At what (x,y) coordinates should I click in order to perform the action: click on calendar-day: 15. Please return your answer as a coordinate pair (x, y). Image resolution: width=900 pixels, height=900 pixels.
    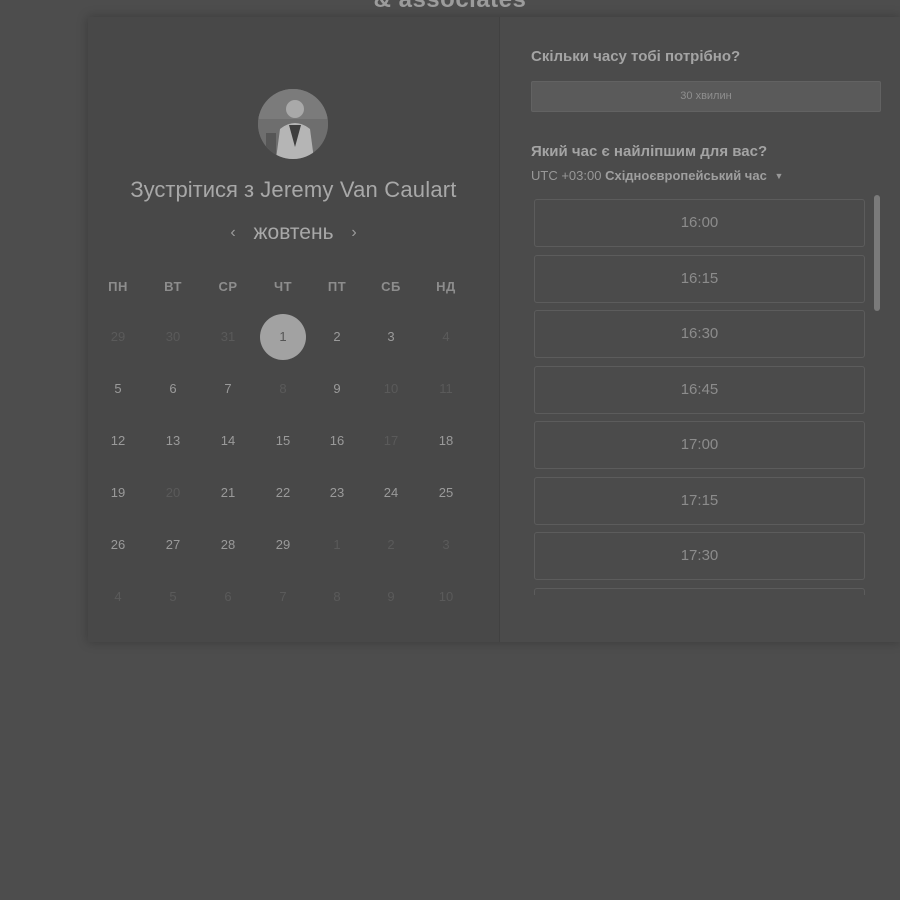
    Looking at the image, I should click on (283, 441).